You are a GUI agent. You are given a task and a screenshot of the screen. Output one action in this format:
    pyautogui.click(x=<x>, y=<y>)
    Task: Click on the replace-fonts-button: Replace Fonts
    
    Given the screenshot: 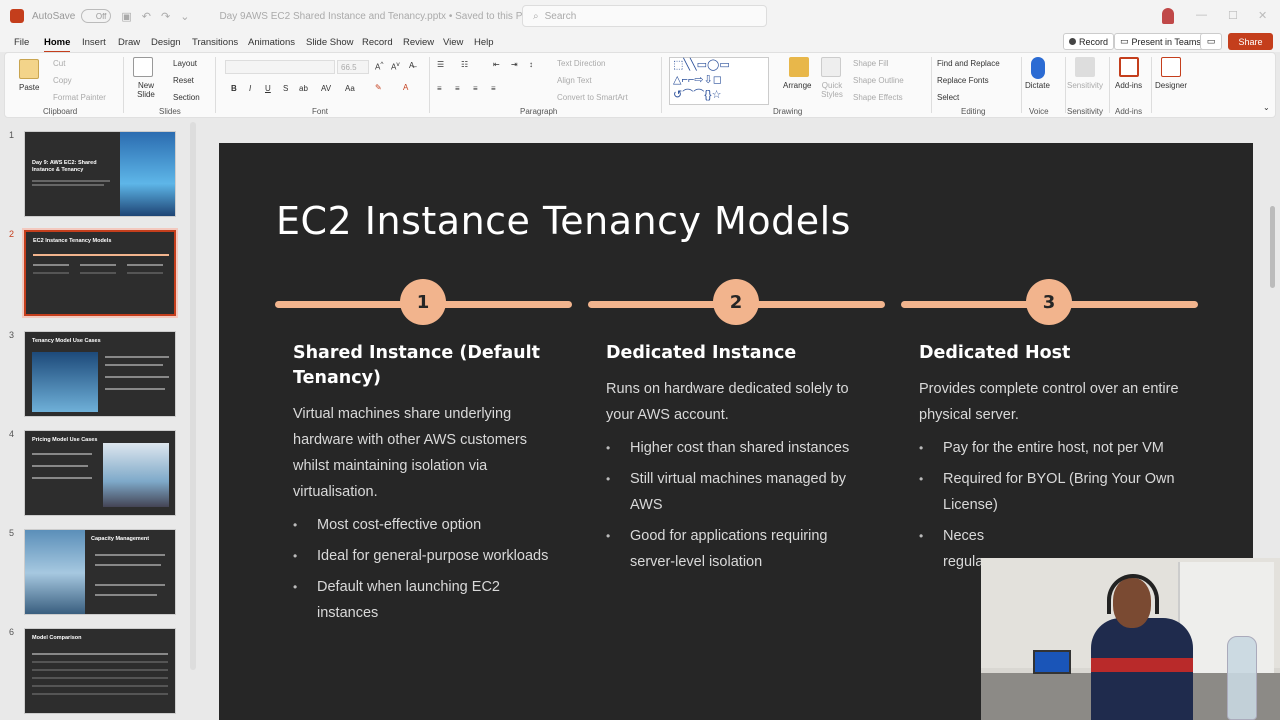 What is the action you would take?
    pyautogui.click(x=963, y=80)
    